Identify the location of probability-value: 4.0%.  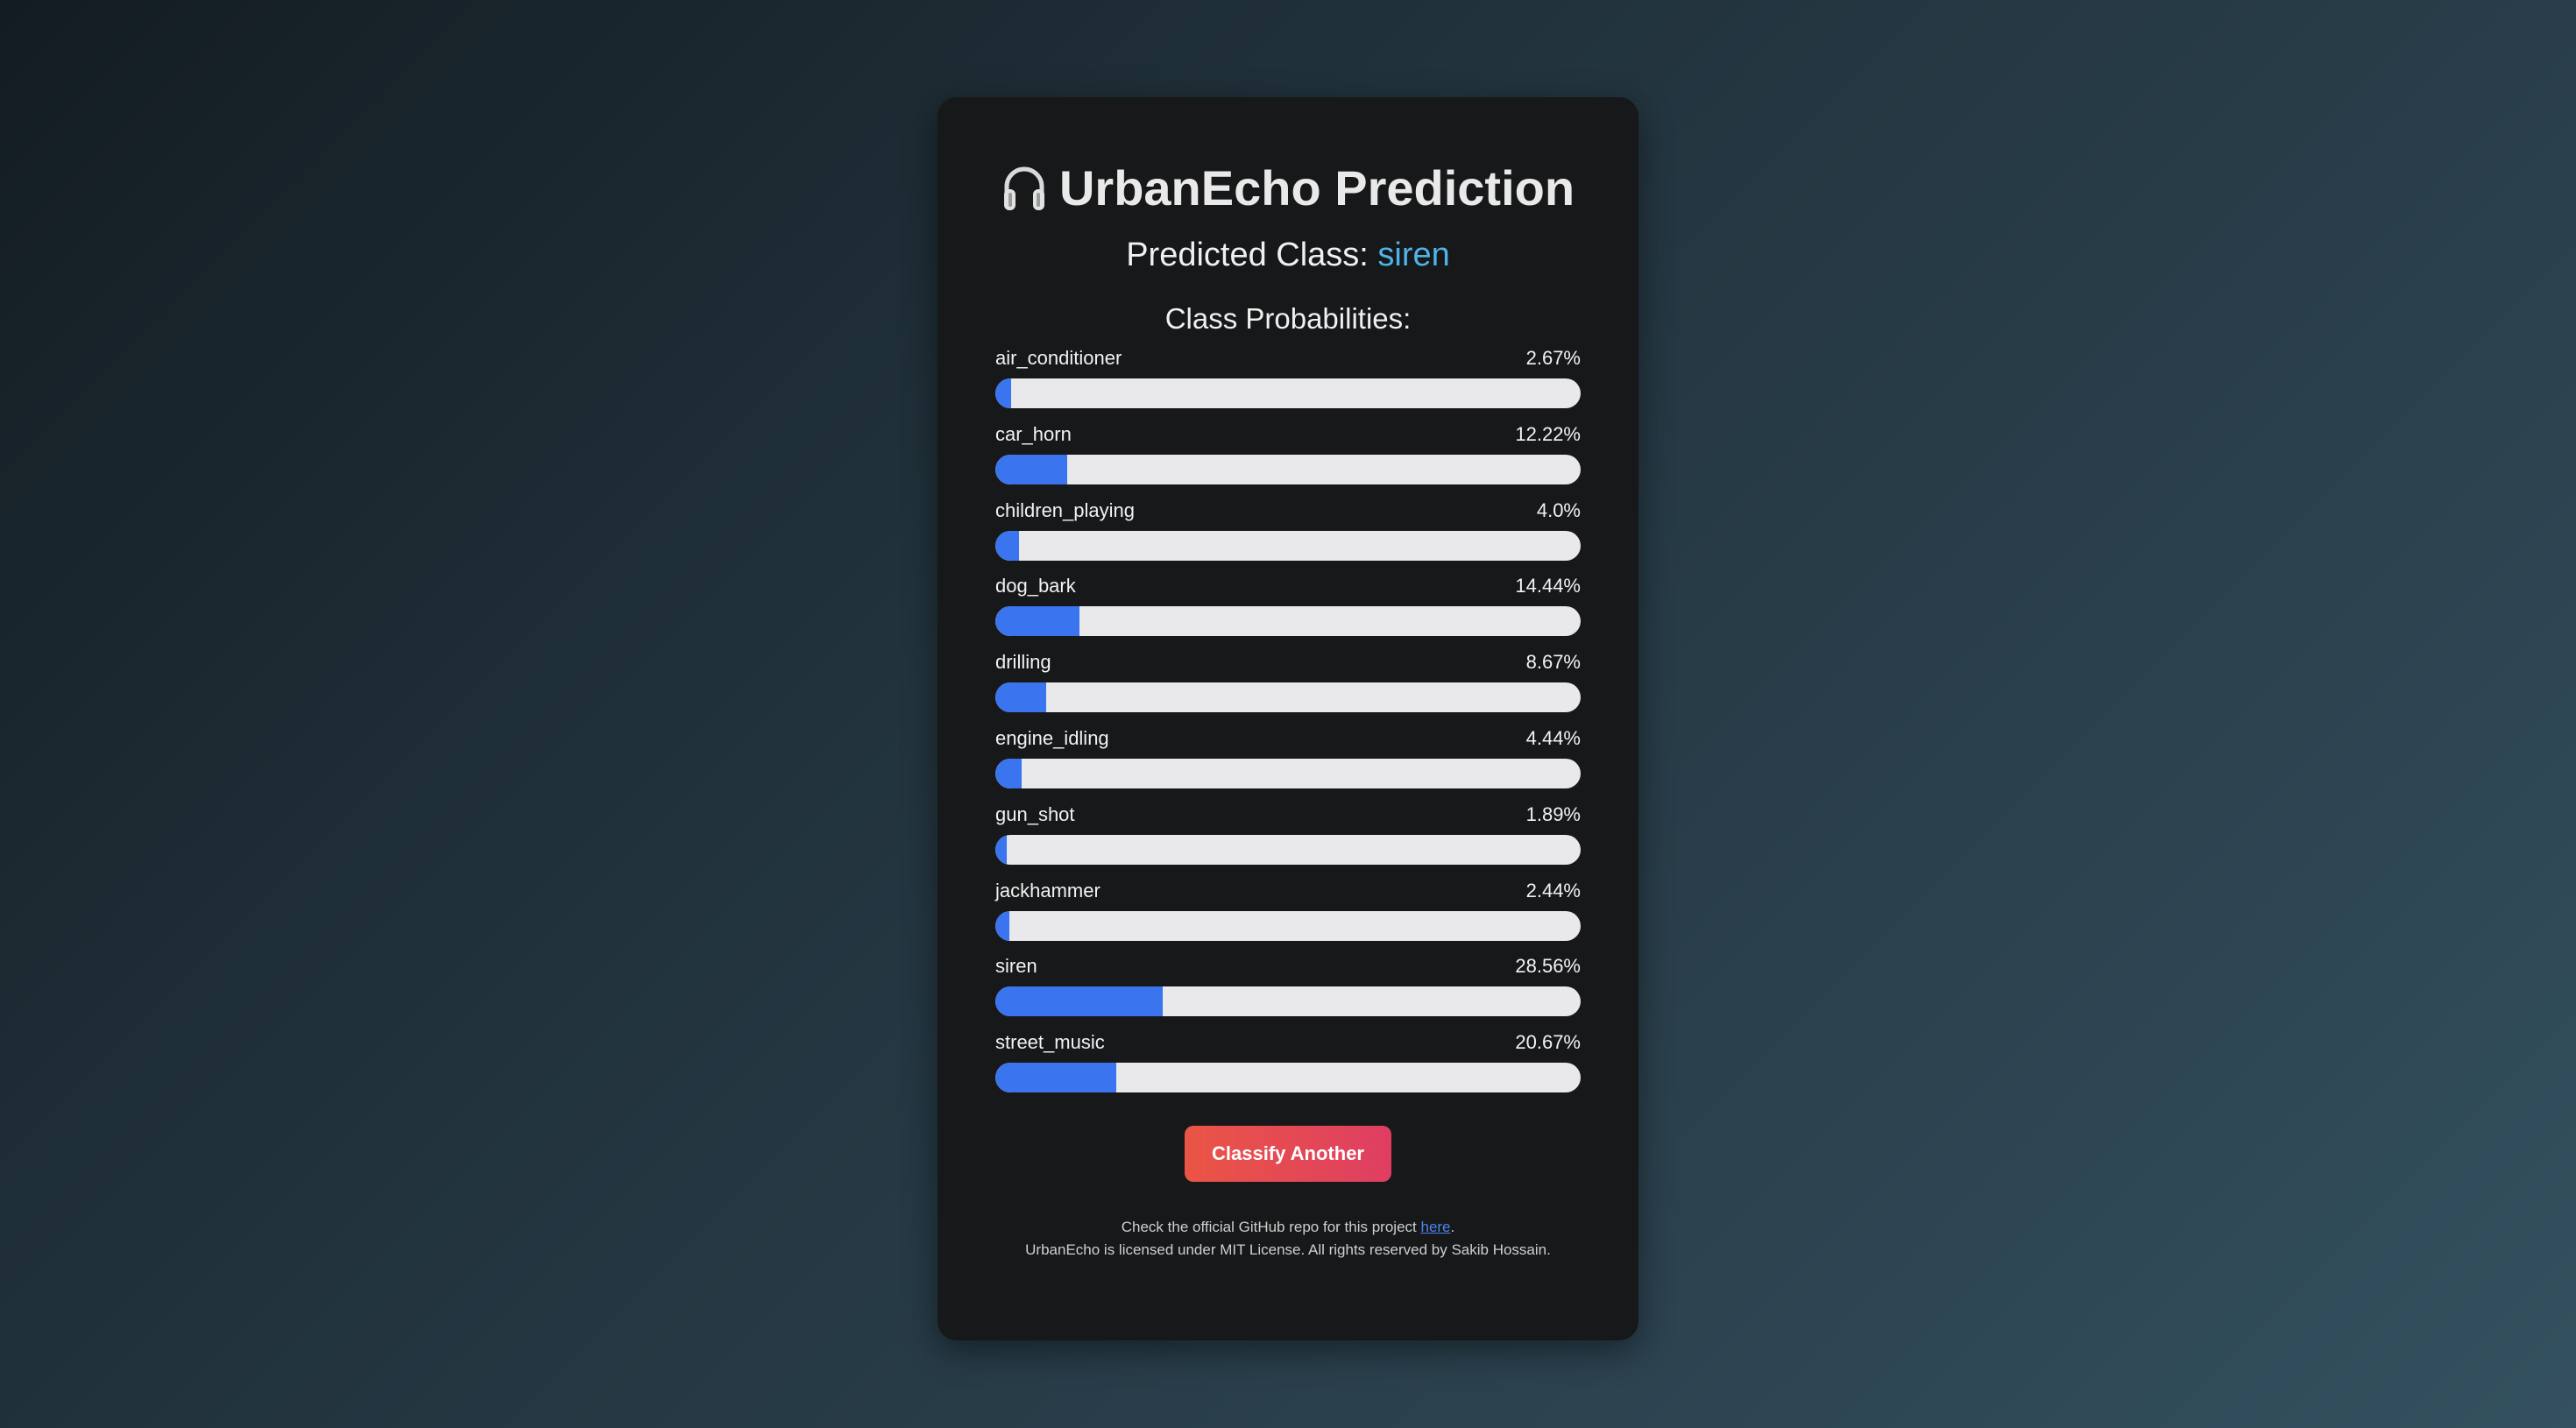
(1558, 509).